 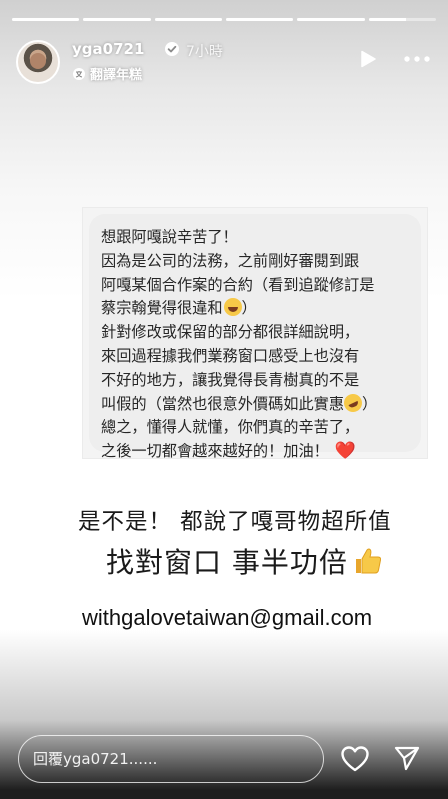 What do you see at coordinates (230, 427) in the screenshot?
I see `message-line: 總之，懂得人就懂，你們真的辛苦了，` at bounding box center [230, 427].